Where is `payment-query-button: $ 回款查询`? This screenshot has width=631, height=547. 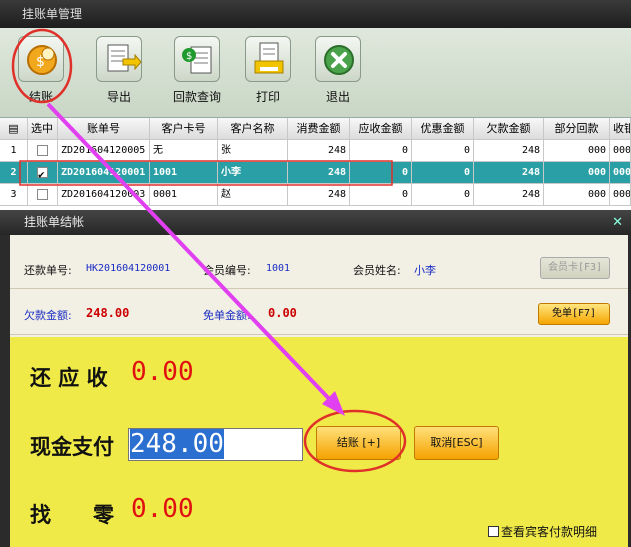
payment-query-button: $ 回款查询 is located at coordinates (197, 70).